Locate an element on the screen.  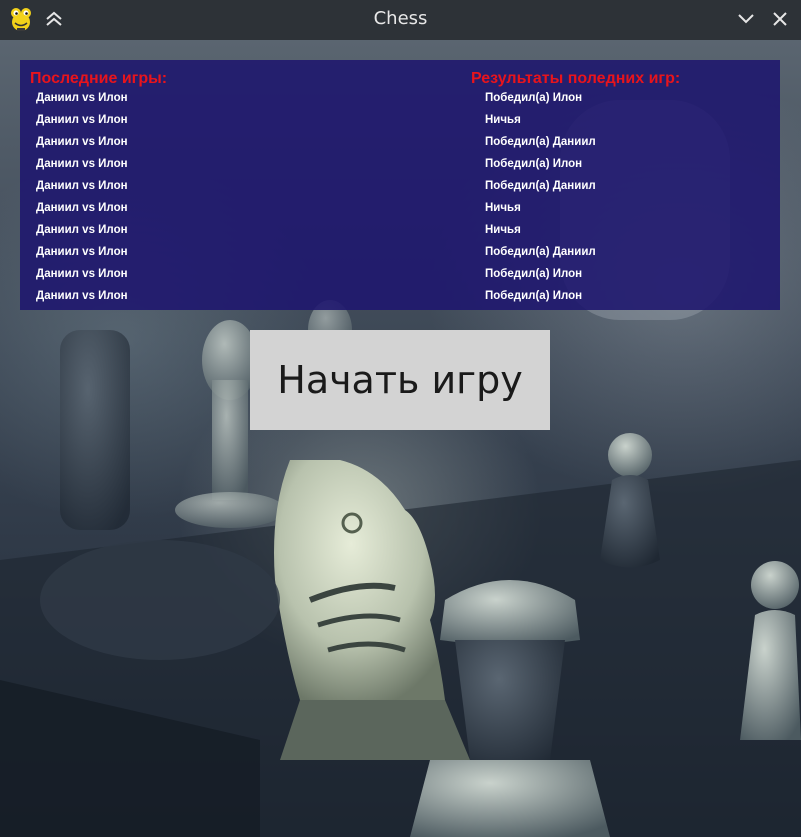
double-chevron-up-icon is located at coordinates (54, 19).